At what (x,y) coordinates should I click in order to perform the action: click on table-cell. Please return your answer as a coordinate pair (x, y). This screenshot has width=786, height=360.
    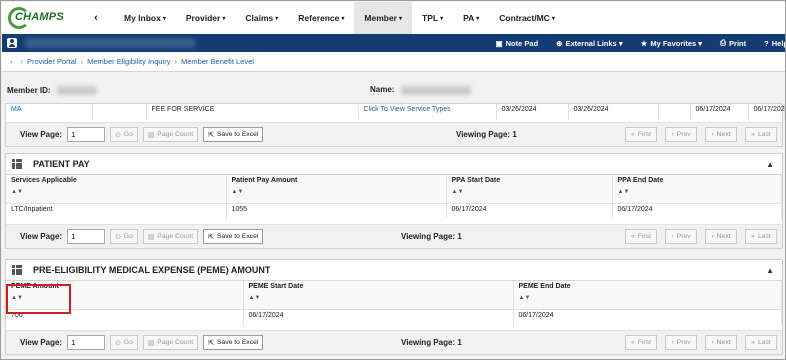
    Looking at the image, I should click on (674, 112).